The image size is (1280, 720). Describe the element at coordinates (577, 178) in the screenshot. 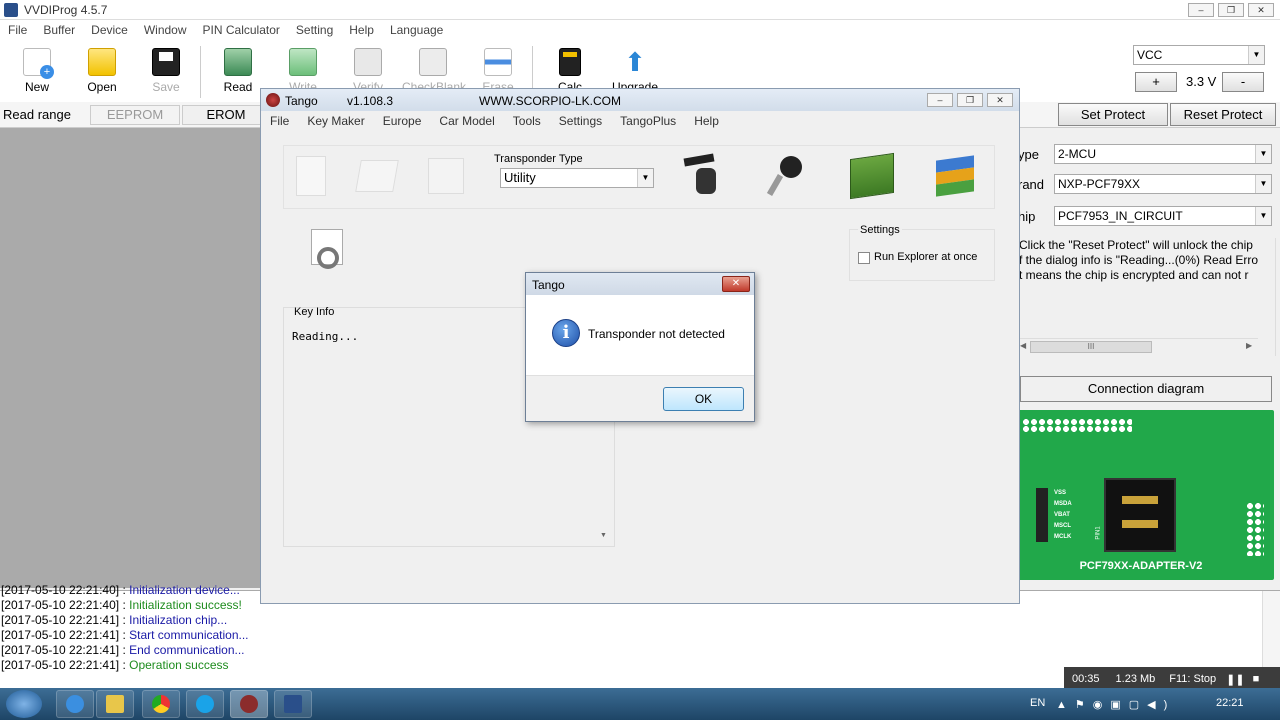

I see `transponder-type-select: Utility ▼` at that location.